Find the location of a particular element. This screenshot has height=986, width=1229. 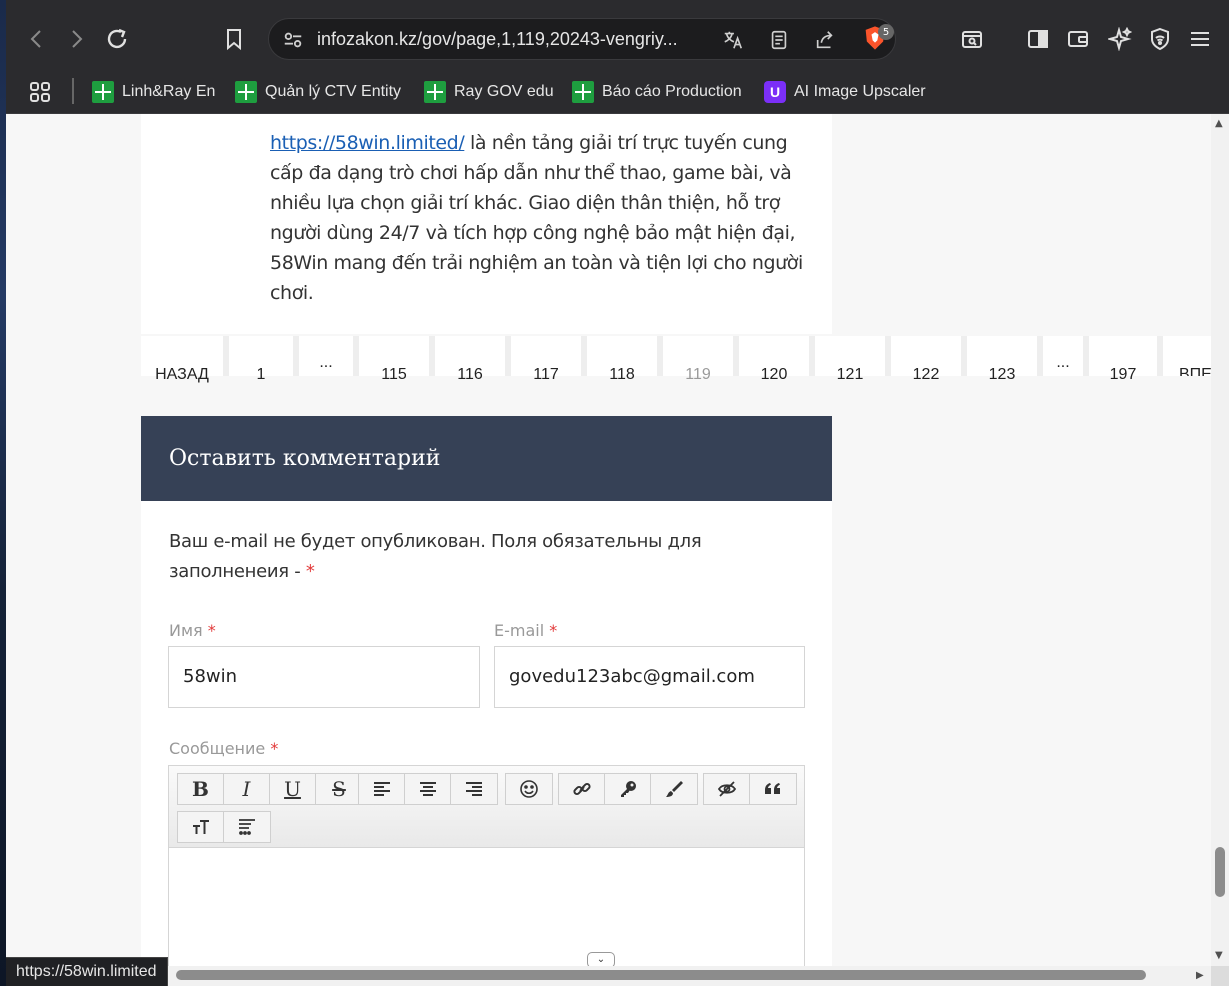

emoji-button is located at coordinates (529, 789).